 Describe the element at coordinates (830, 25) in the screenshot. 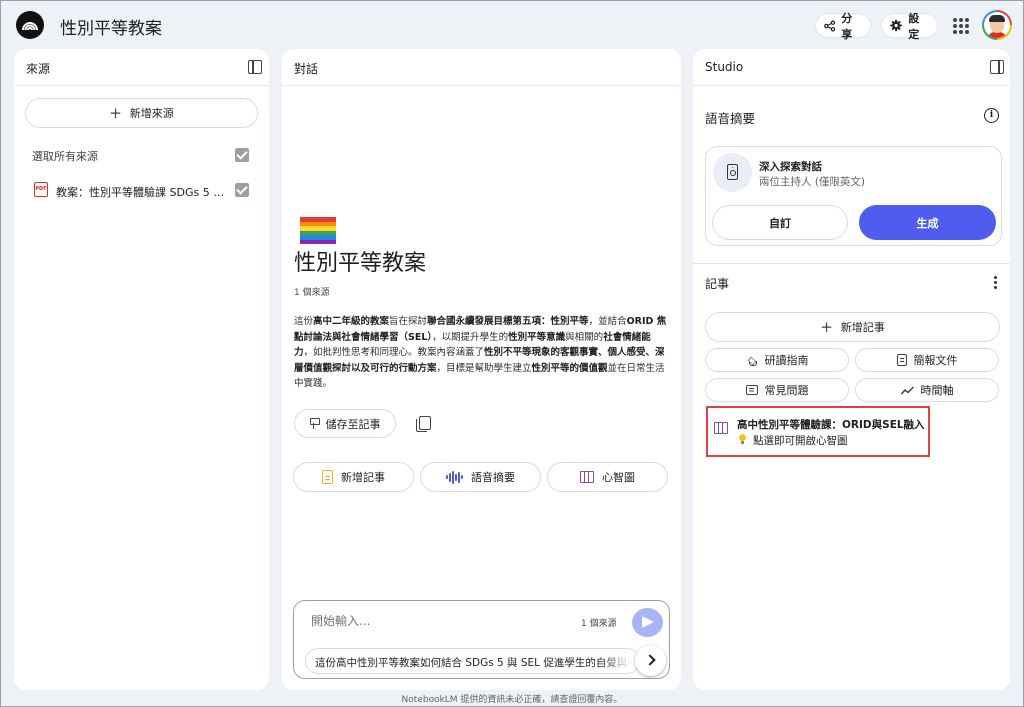

I see `share-icon` at that location.